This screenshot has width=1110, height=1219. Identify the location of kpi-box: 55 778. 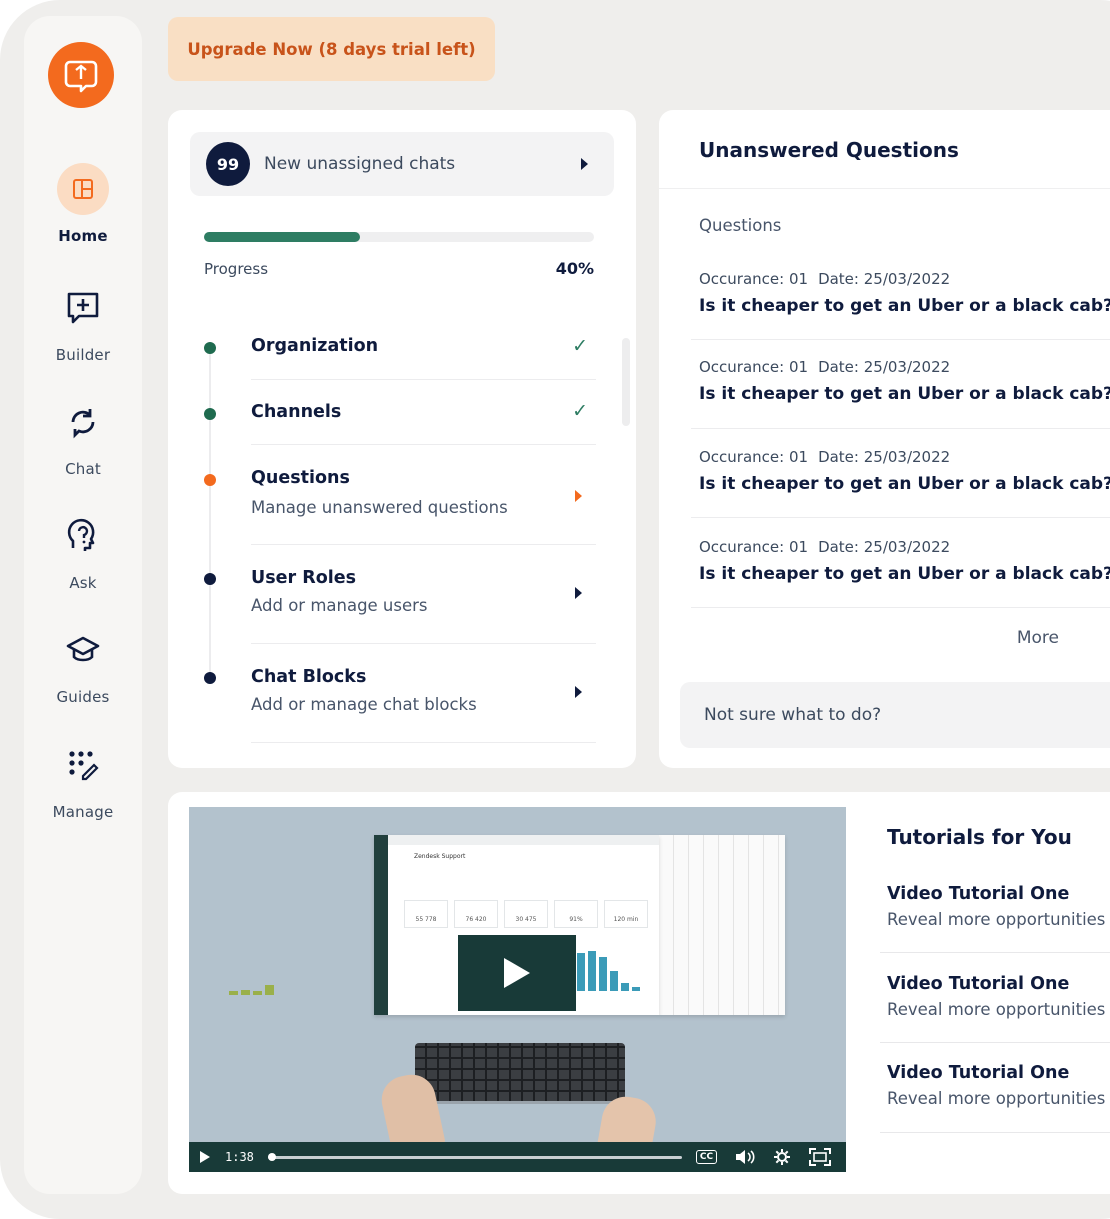
(426, 914).